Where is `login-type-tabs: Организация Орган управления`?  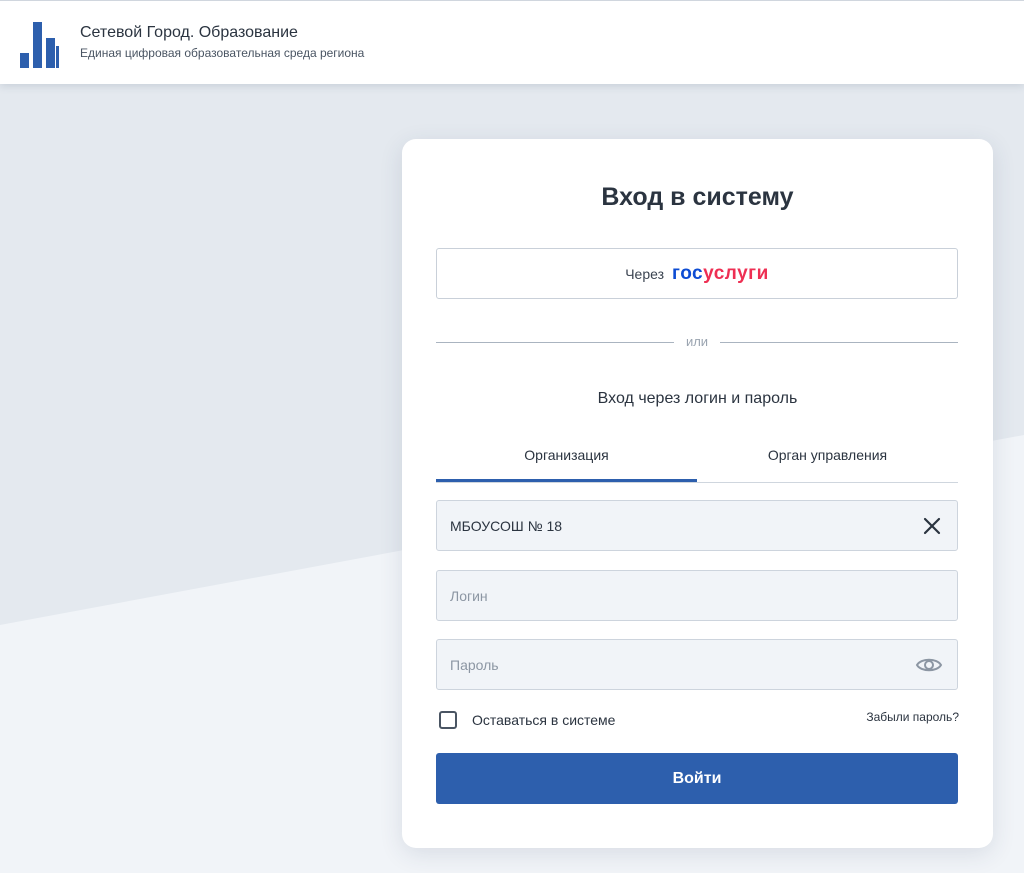
login-type-tabs: Организация Орган управления is located at coordinates (697, 461).